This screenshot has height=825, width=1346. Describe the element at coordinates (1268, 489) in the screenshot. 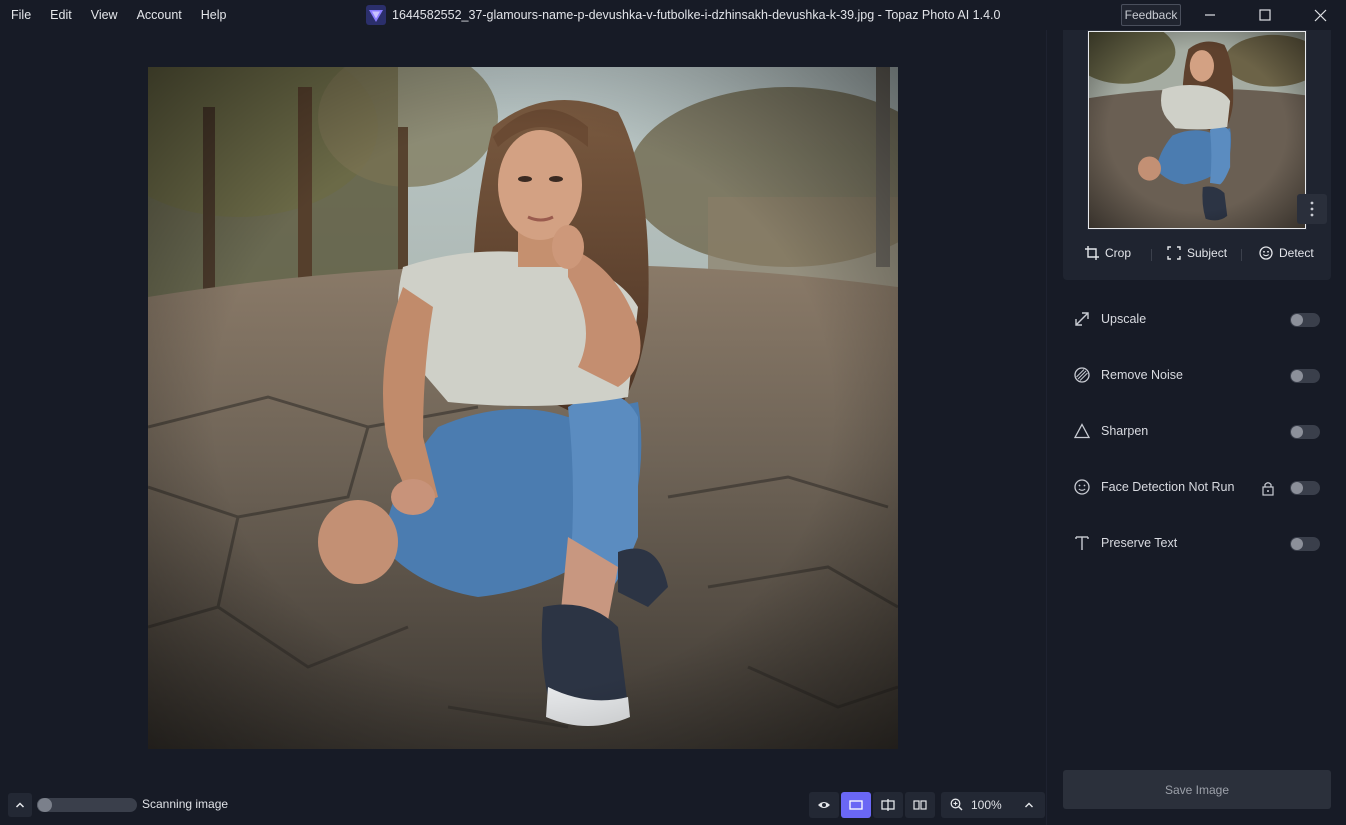

I see `lock-icon` at that location.